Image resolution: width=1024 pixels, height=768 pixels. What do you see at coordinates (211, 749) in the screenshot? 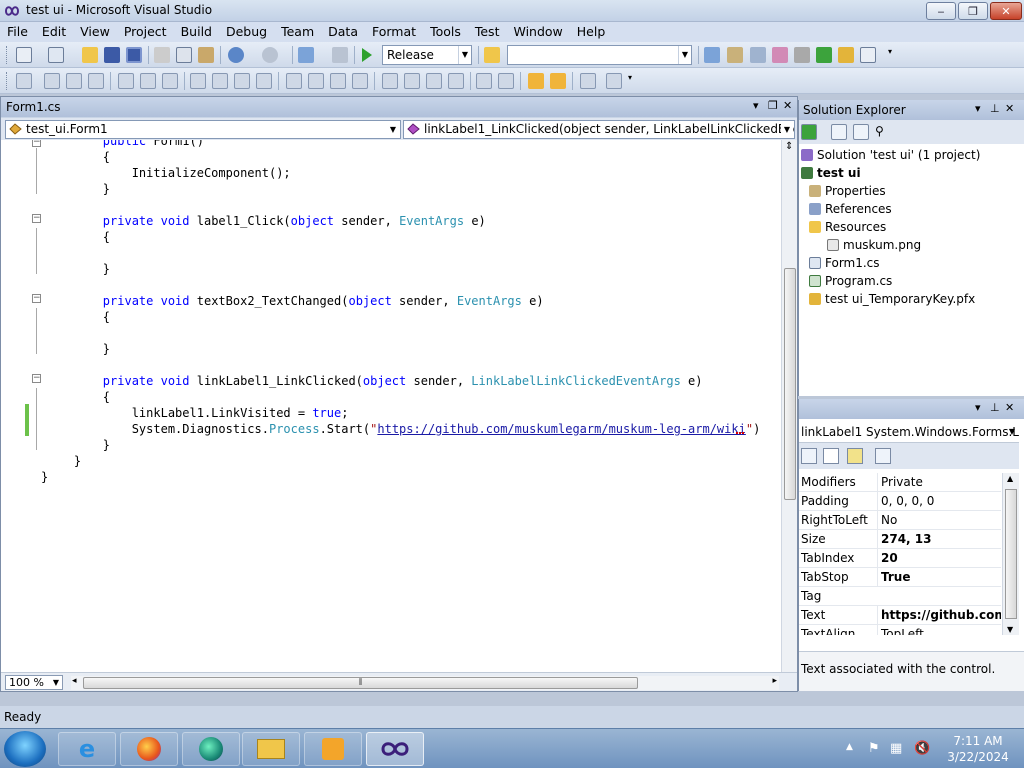
I see `taskbar-app` at bounding box center [211, 749].